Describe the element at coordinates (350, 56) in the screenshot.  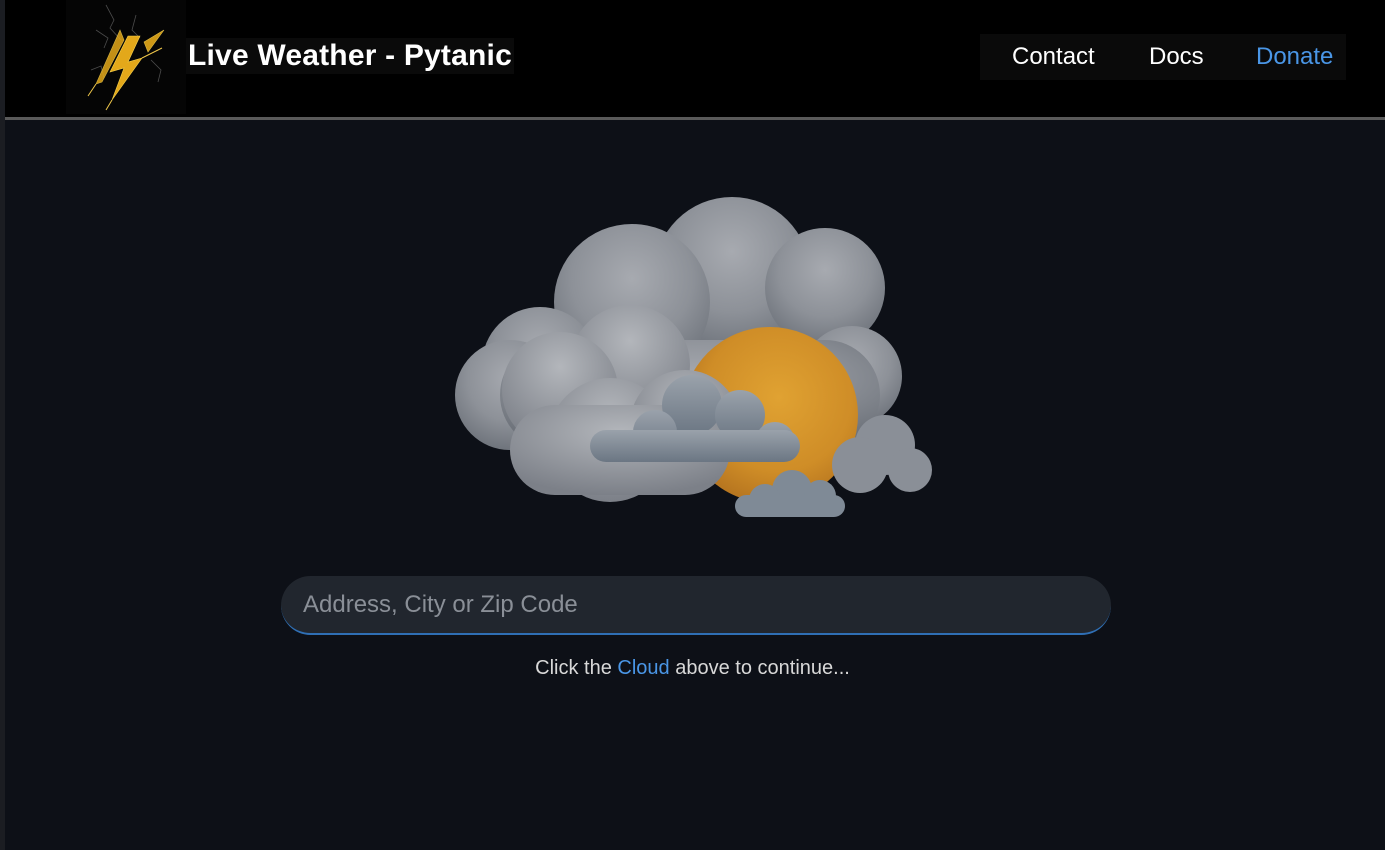
I see `site-title: Live Weather - Pytanic` at that location.